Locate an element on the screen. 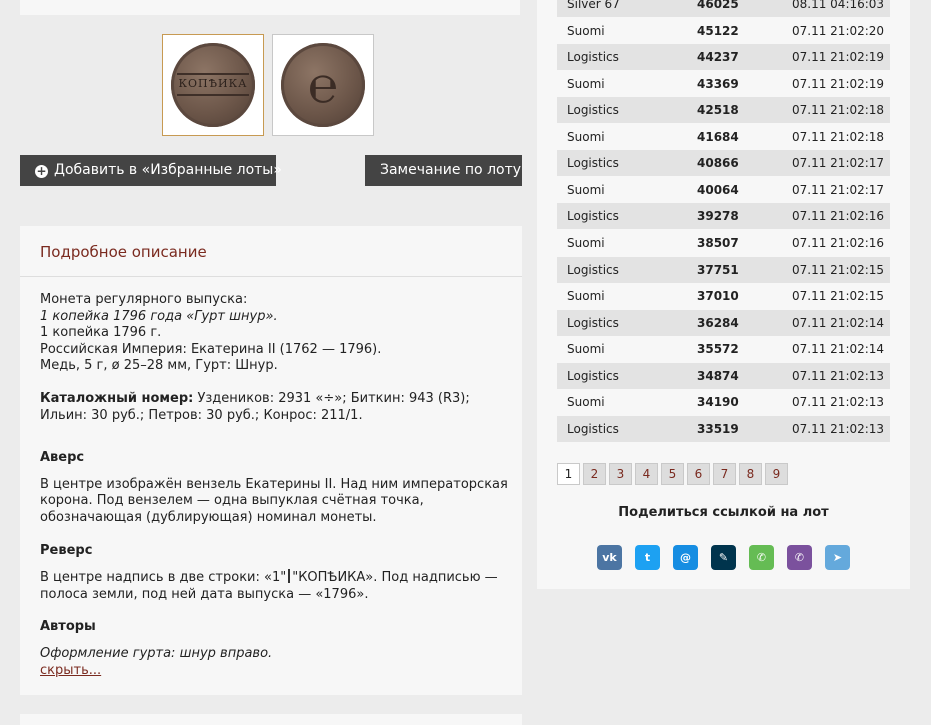  bid-row: Suomi 35572 07.11 21:02:14 is located at coordinates (723, 349).